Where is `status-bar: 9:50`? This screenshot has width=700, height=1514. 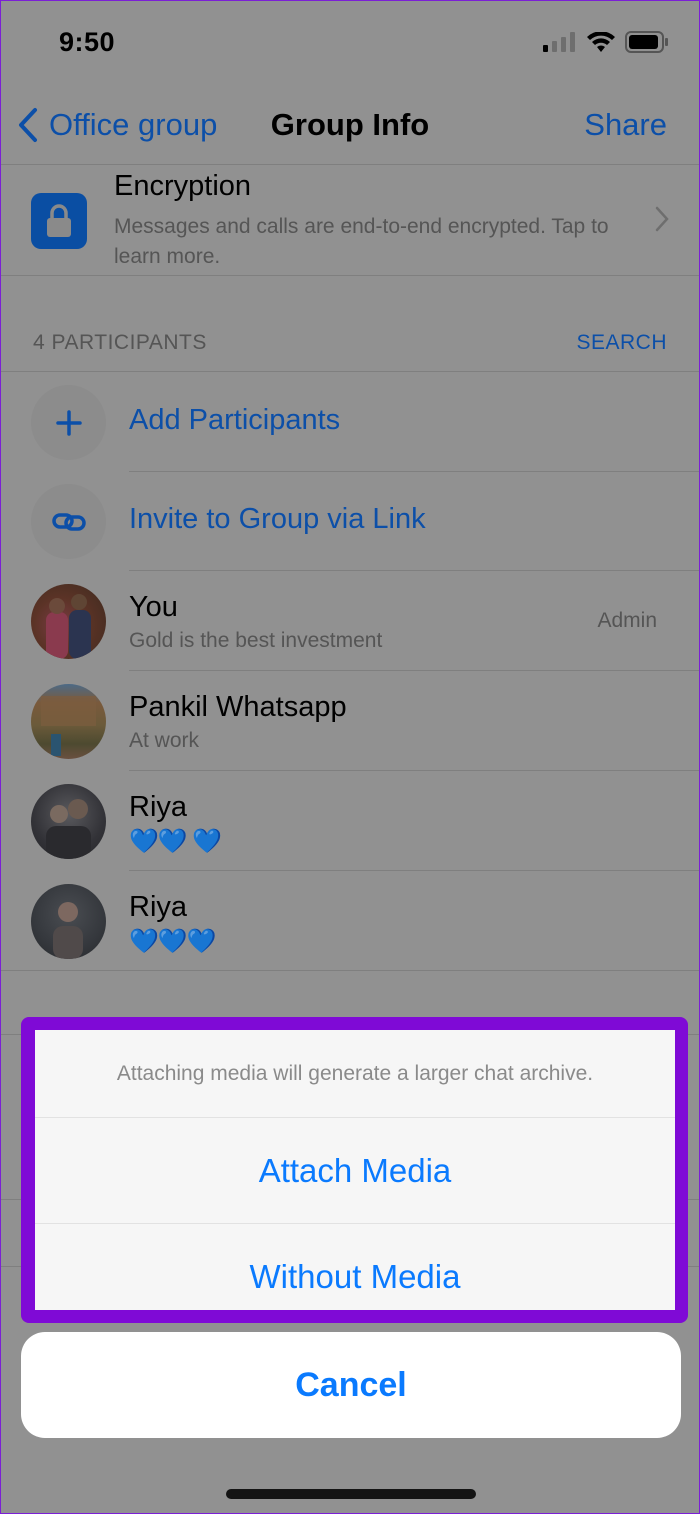 status-bar: 9:50 is located at coordinates (350, 45).